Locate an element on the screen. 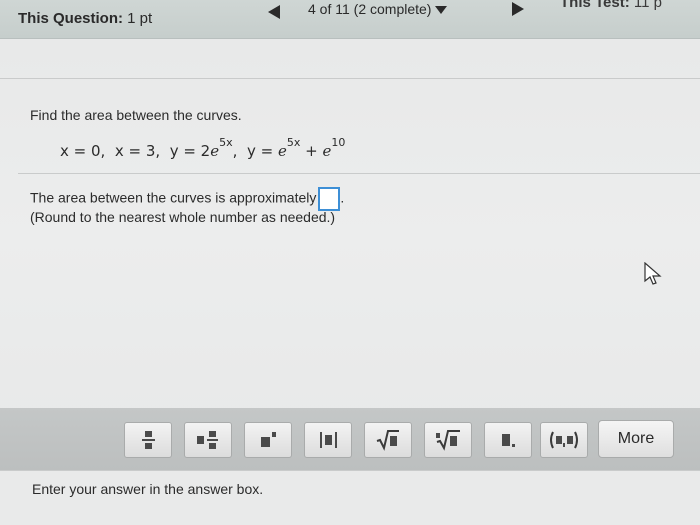  square-root-button is located at coordinates (388, 440).